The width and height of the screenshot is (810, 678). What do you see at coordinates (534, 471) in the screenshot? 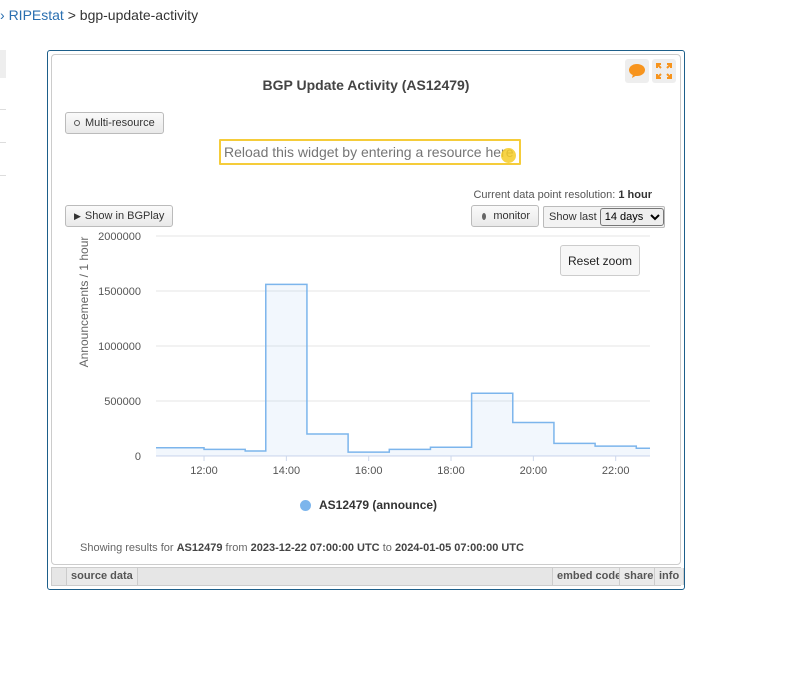
I see `x-tick-label: 20:00` at bounding box center [534, 471].